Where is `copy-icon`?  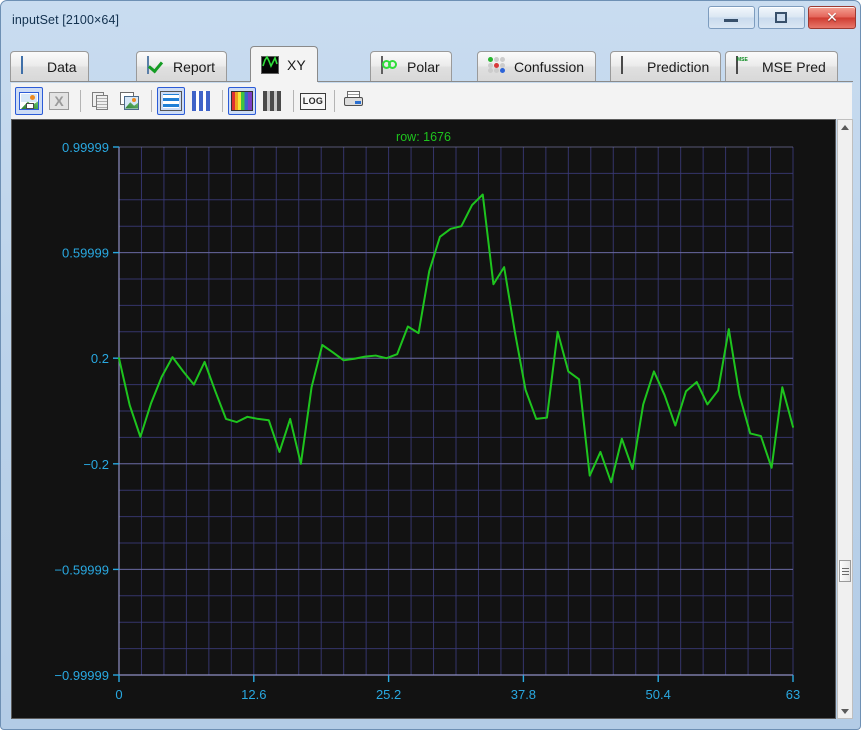
copy-icon is located at coordinates (100, 101).